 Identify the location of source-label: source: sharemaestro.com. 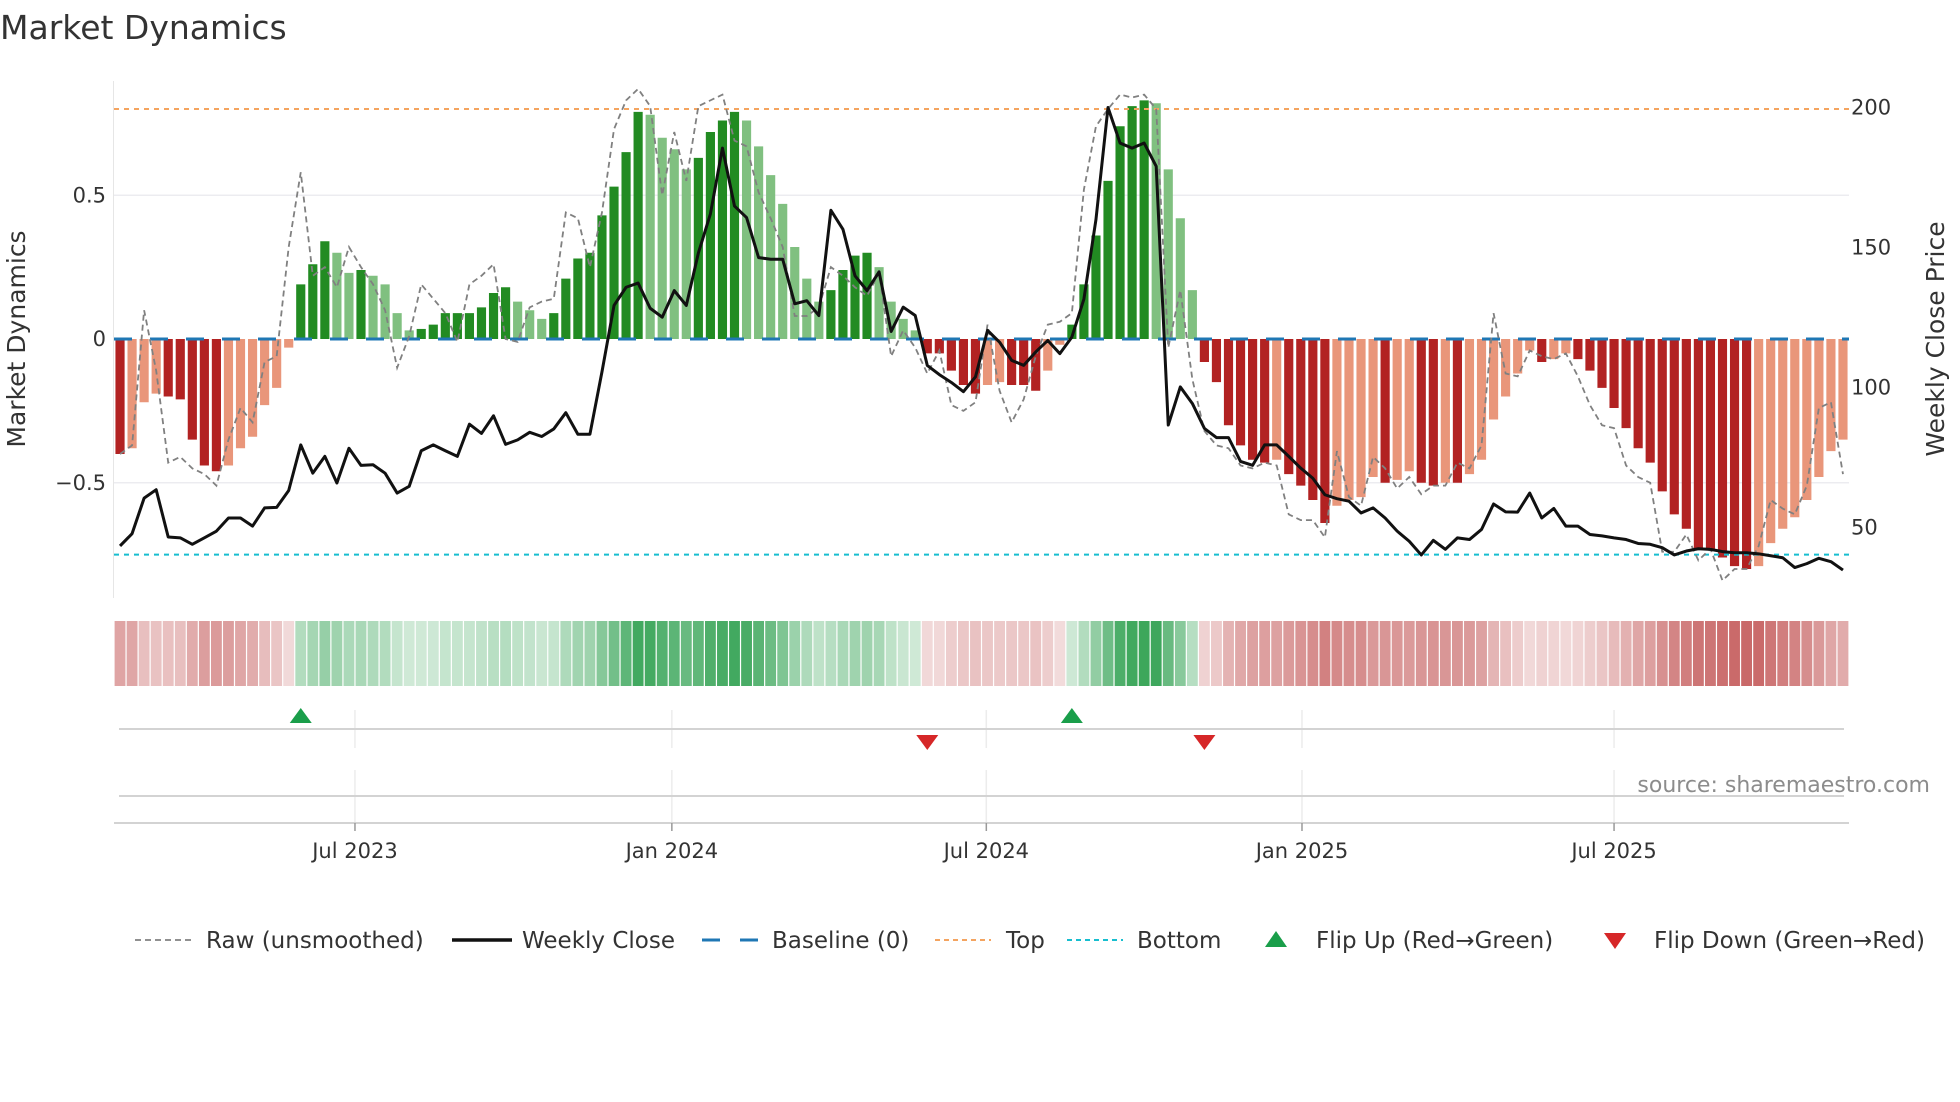
(1783, 785).